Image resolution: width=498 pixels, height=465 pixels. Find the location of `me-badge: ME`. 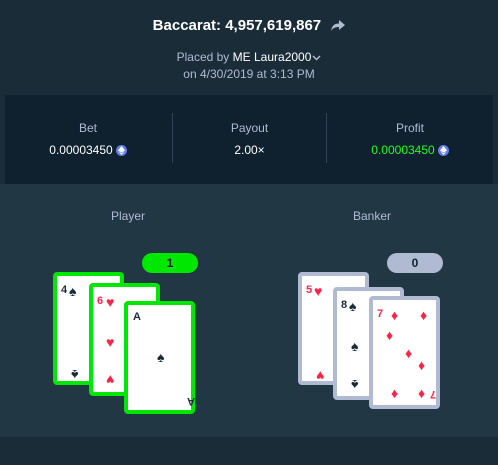

me-badge: ME is located at coordinates (241, 57).